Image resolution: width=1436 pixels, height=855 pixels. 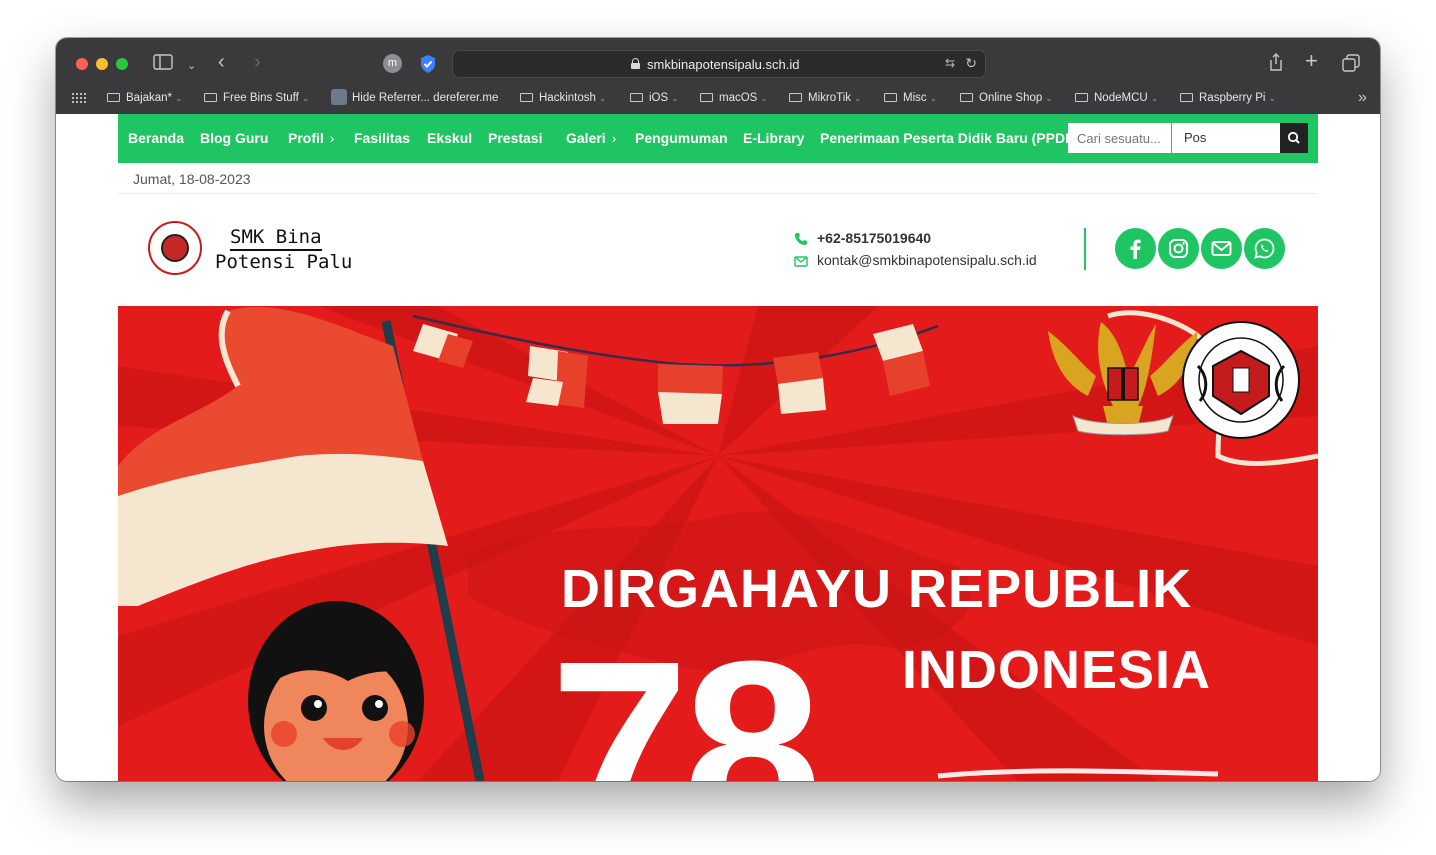 What do you see at coordinates (156, 138) in the screenshot?
I see `nav-item-beranda: Beranda` at bounding box center [156, 138].